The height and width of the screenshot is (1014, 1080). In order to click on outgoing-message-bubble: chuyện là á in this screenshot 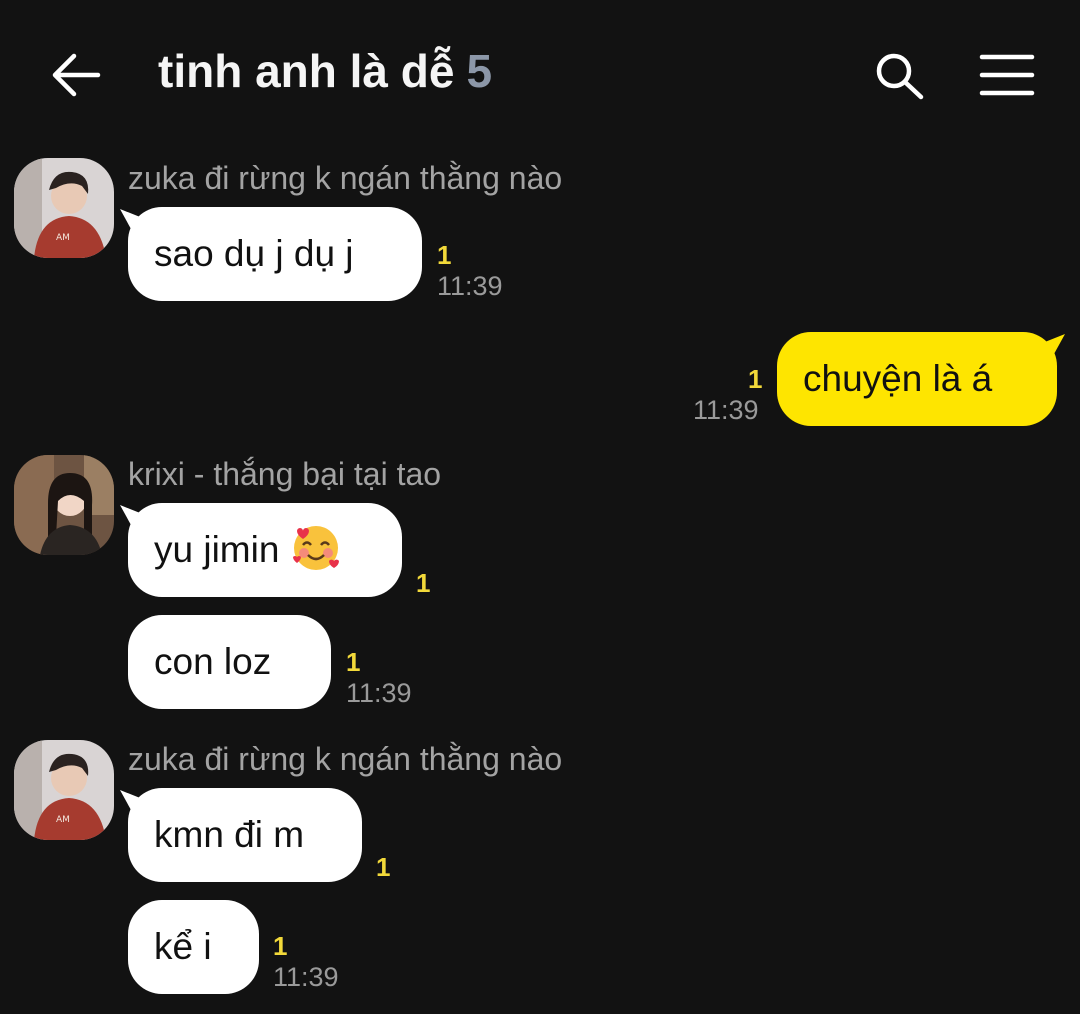, I will do `click(917, 379)`.